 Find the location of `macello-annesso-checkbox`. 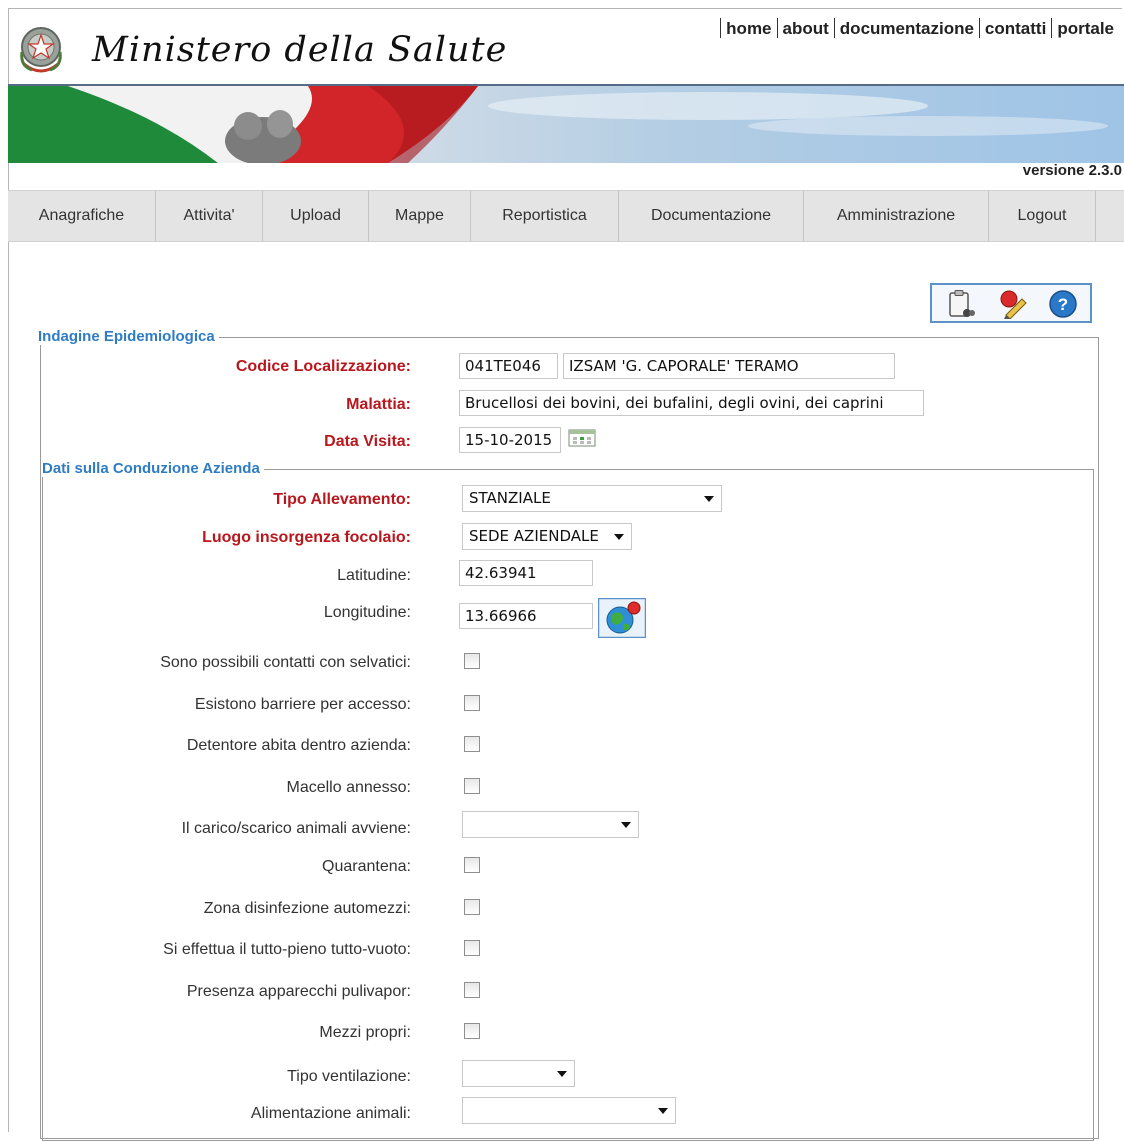

macello-annesso-checkbox is located at coordinates (472, 786).